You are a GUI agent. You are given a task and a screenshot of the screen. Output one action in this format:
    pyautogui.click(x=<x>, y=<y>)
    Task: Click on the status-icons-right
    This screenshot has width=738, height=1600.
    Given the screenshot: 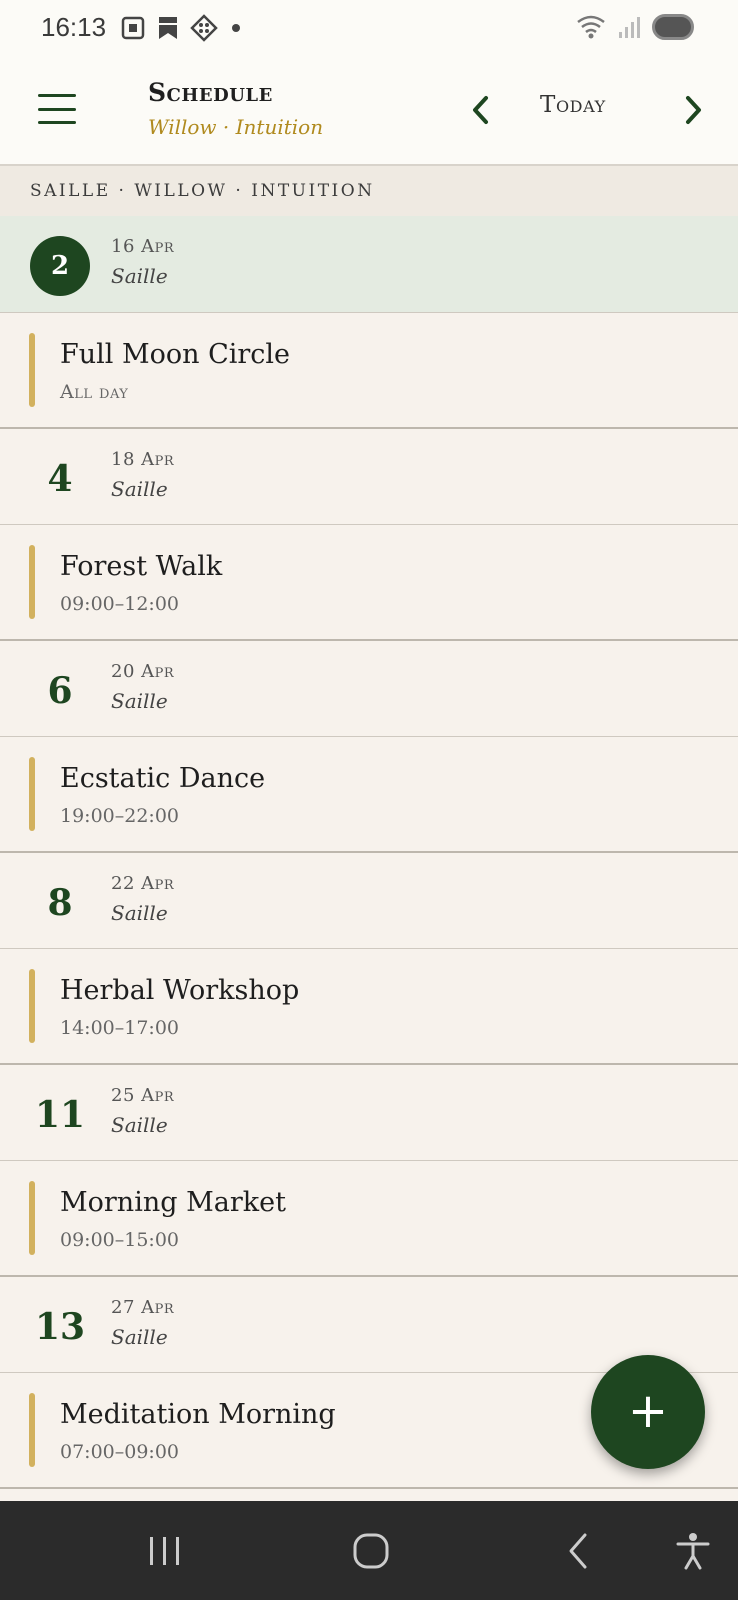 What is the action you would take?
    pyautogui.click(x=635, y=27)
    